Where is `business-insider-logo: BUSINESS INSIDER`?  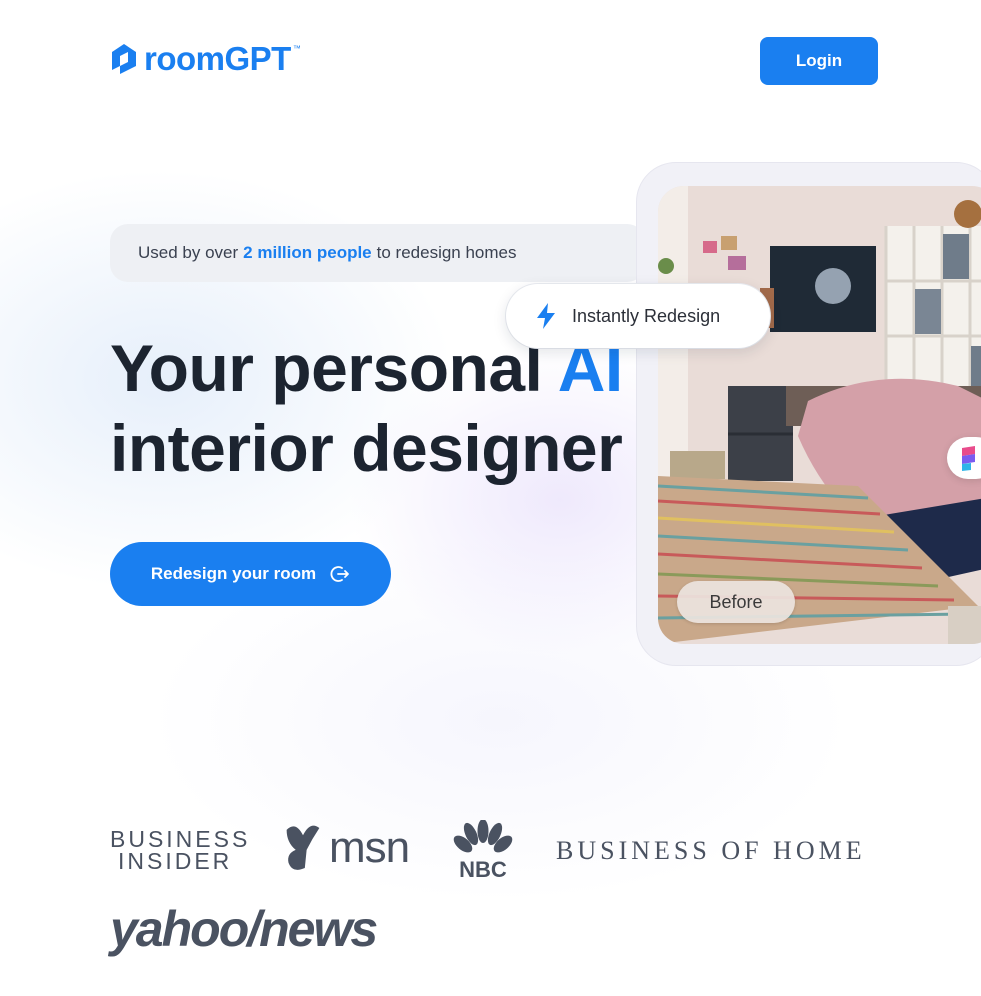
business-insider-logo: BUSINESS INSIDER is located at coordinates (180, 850).